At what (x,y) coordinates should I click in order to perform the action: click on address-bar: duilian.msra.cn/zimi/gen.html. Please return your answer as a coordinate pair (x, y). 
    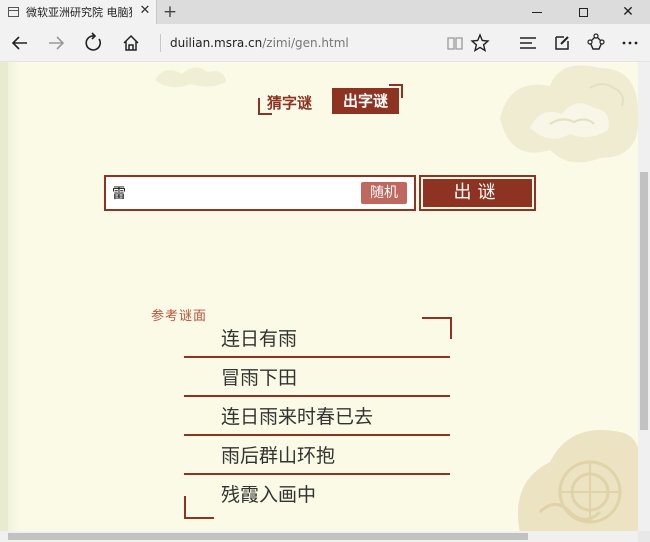
    Looking at the image, I should click on (305, 43).